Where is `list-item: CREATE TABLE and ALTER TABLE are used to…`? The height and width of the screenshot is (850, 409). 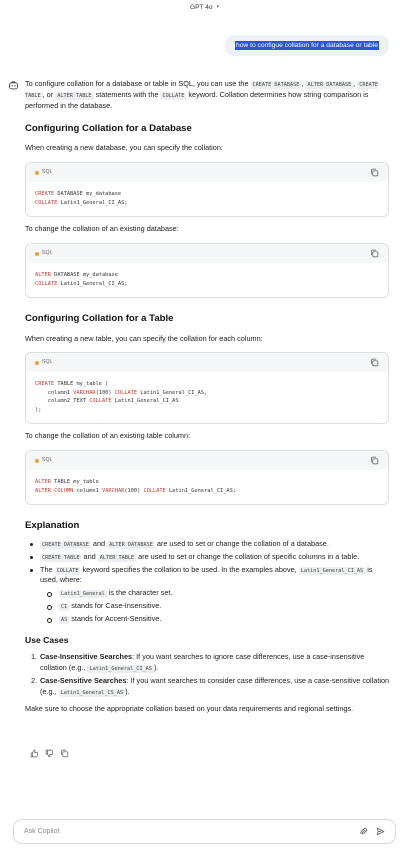 list-item: CREATE TABLE and ALTER TABLE are used to… is located at coordinates (207, 557).